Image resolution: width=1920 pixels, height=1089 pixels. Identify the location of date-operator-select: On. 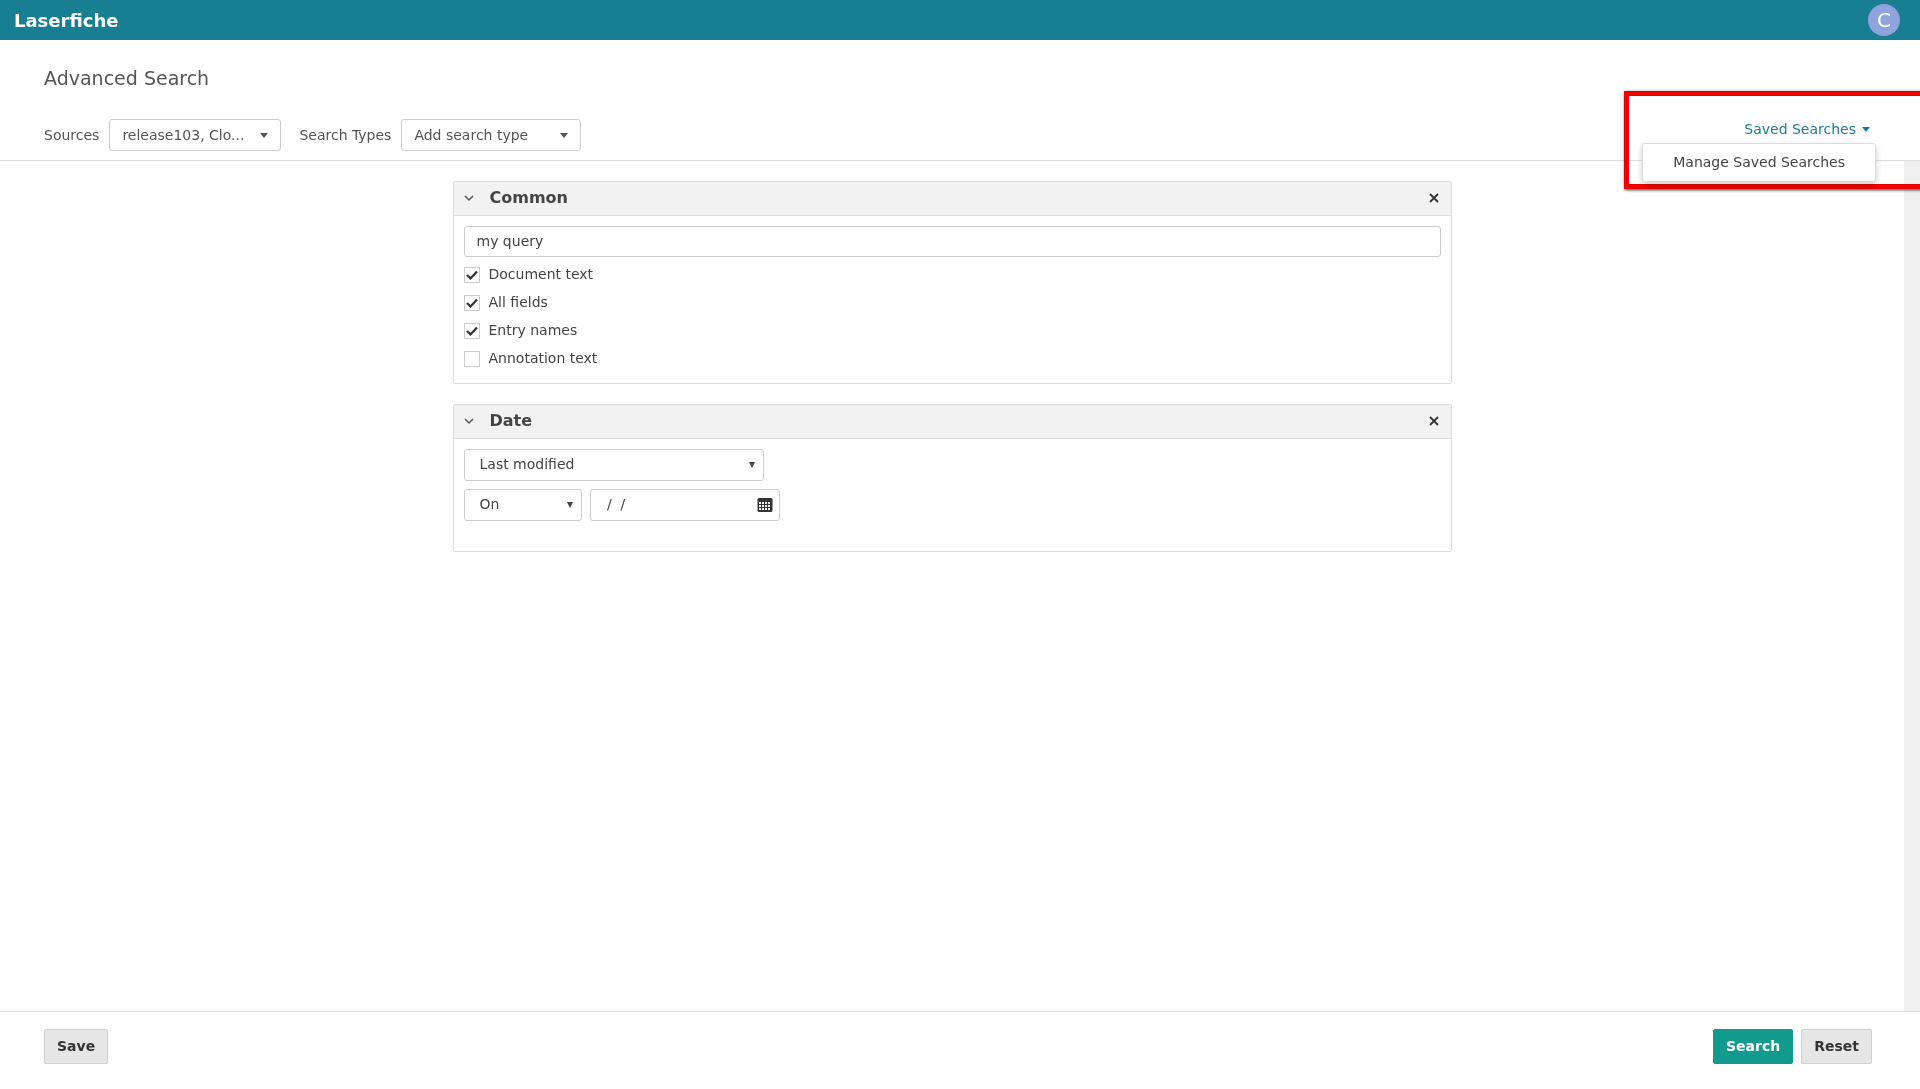
(522, 504).